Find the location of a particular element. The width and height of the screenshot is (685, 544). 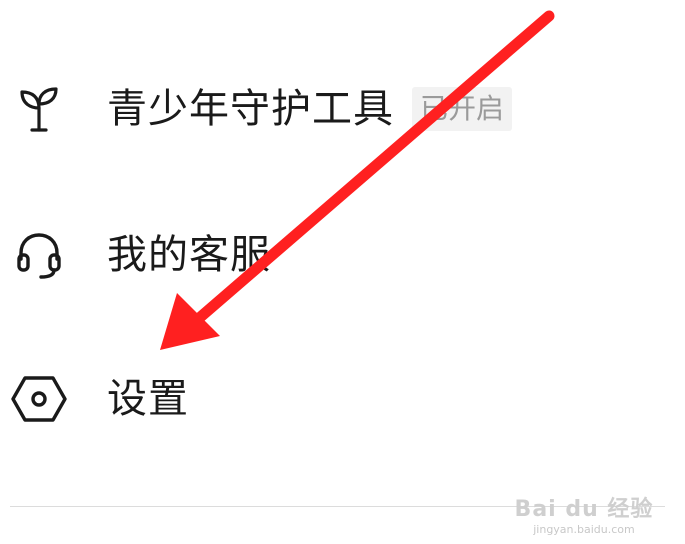

watermark-logo: Bai du 经验 is located at coordinates (584, 509).